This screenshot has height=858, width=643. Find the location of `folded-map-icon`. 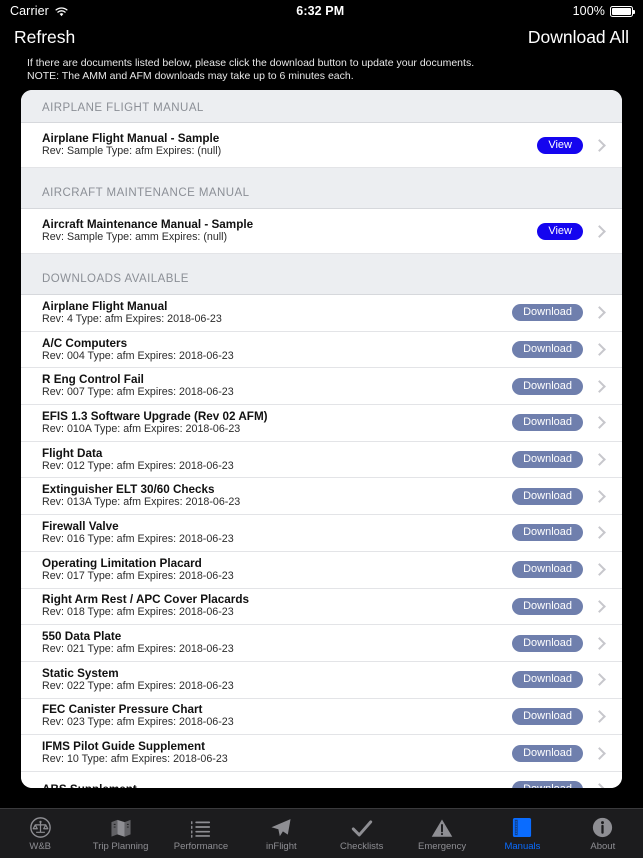

folded-map-icon is located at coordinates (121, 827).